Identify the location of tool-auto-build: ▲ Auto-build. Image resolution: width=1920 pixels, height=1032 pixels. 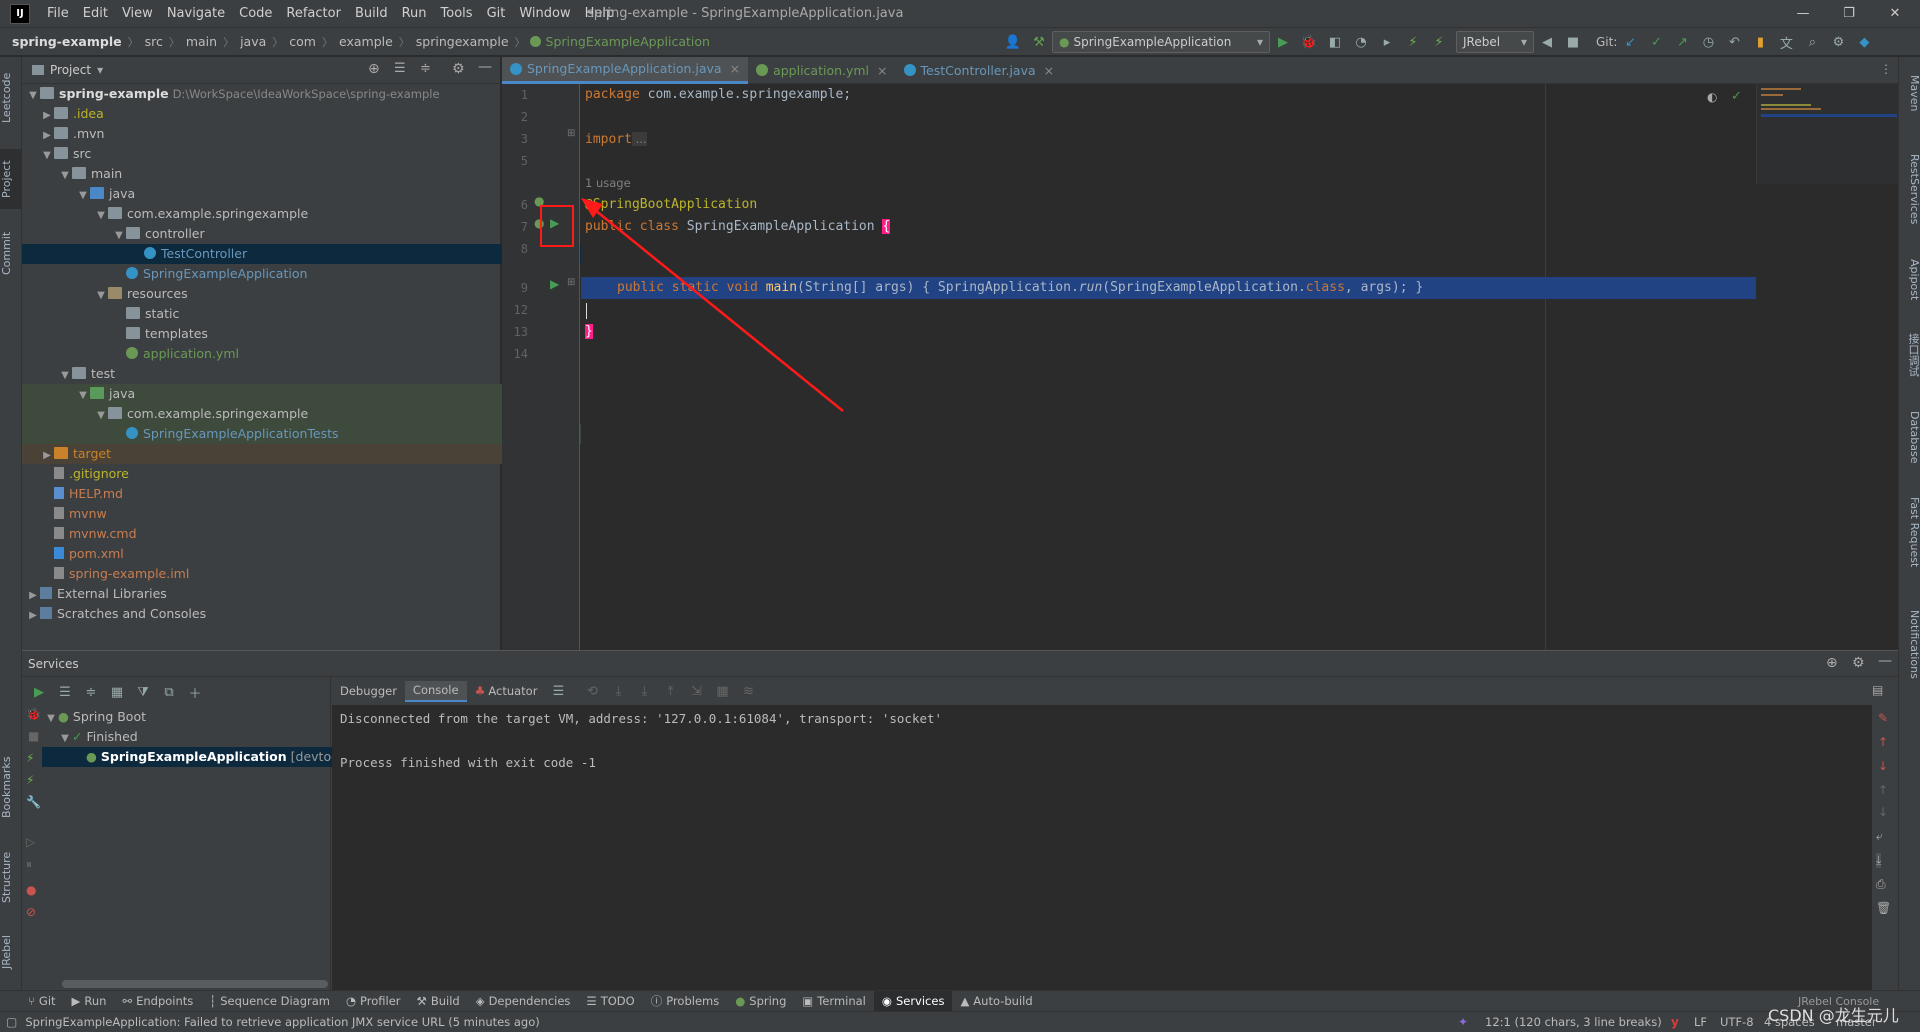
(996, 1001).